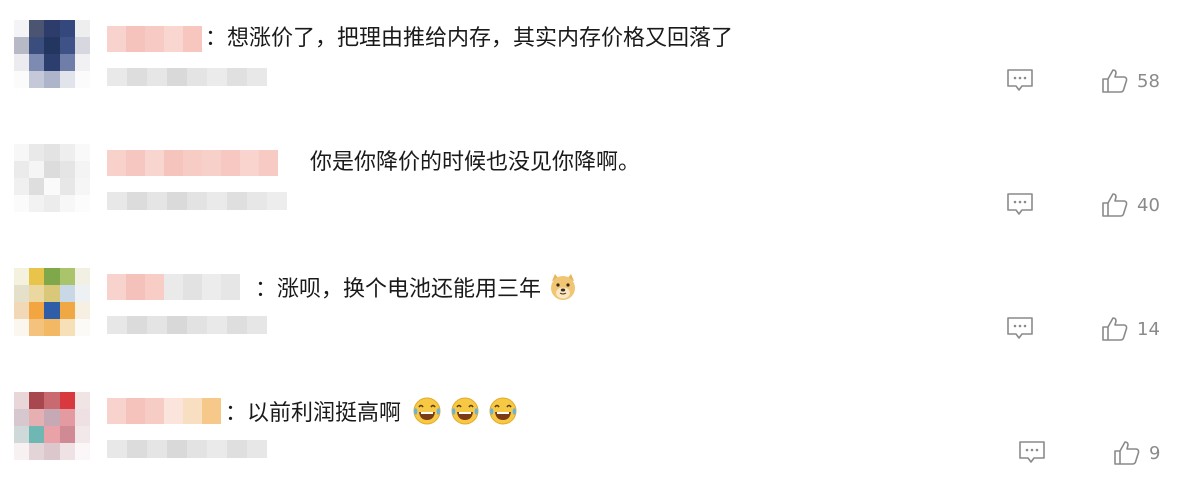  Describe the element at coordinates (409, 289) in the screenshot. I see `comment-body: 涨呗，换个电池还能用三年` at that location.